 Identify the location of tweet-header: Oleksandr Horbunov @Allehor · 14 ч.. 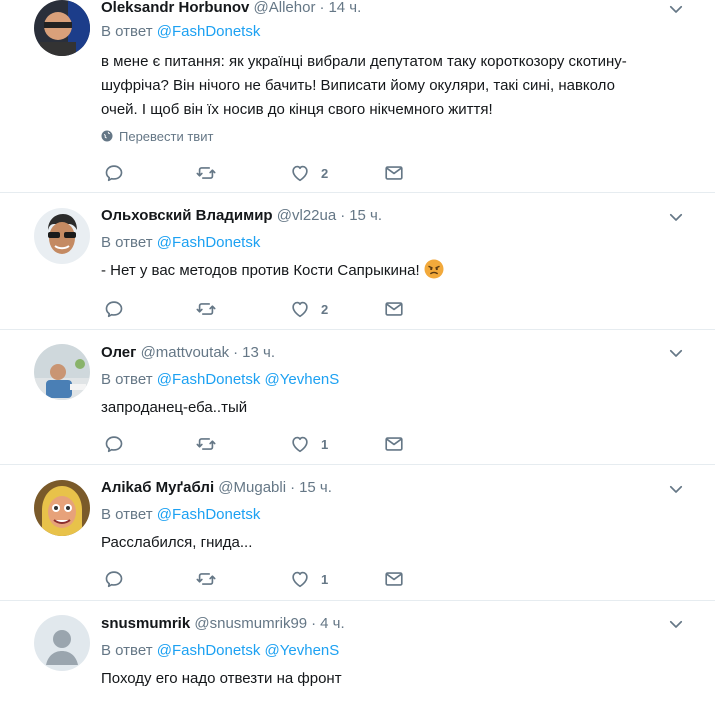
(231, 9).